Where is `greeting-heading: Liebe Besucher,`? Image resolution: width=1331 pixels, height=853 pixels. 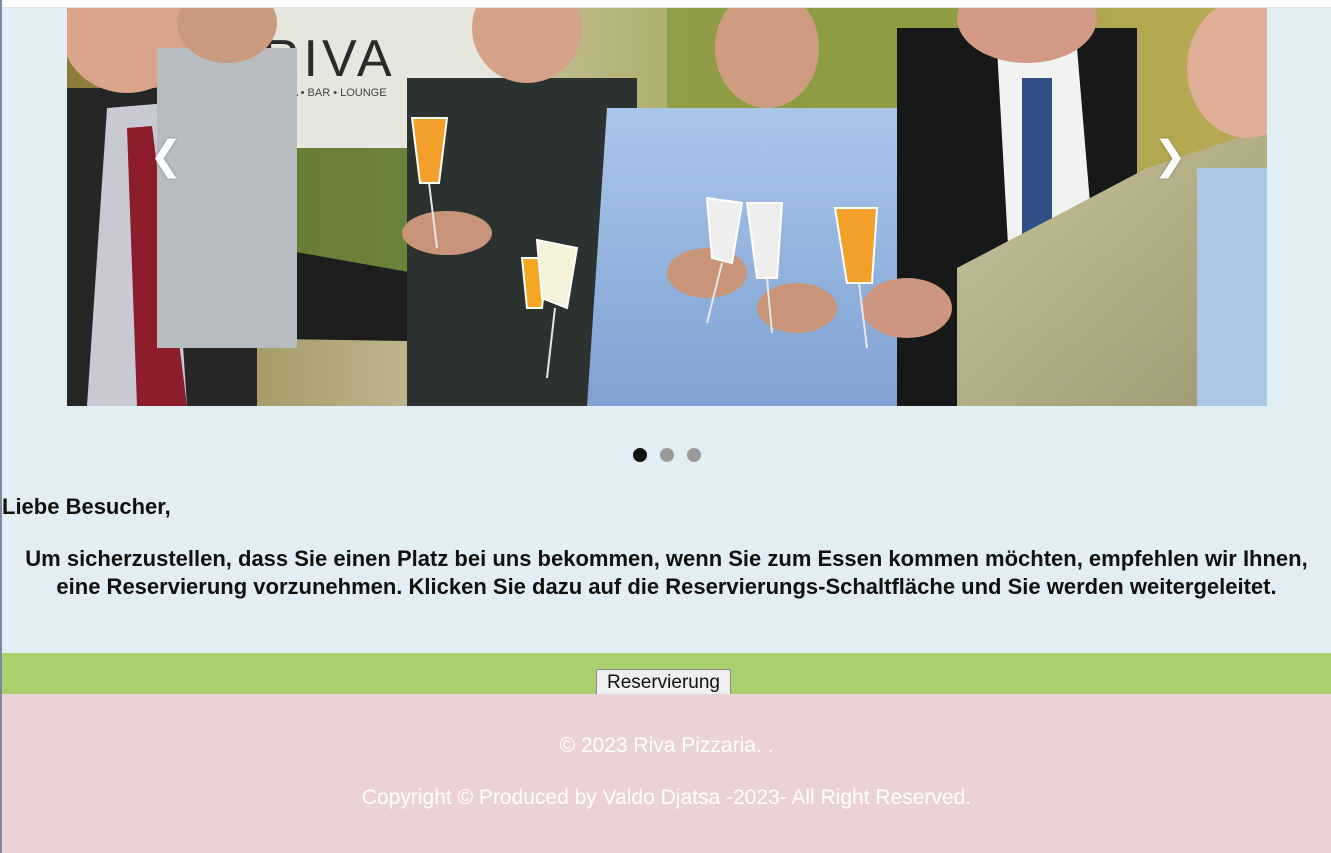
greeting-heading: Liebe Besucher, is located at coordinates (86, 506).